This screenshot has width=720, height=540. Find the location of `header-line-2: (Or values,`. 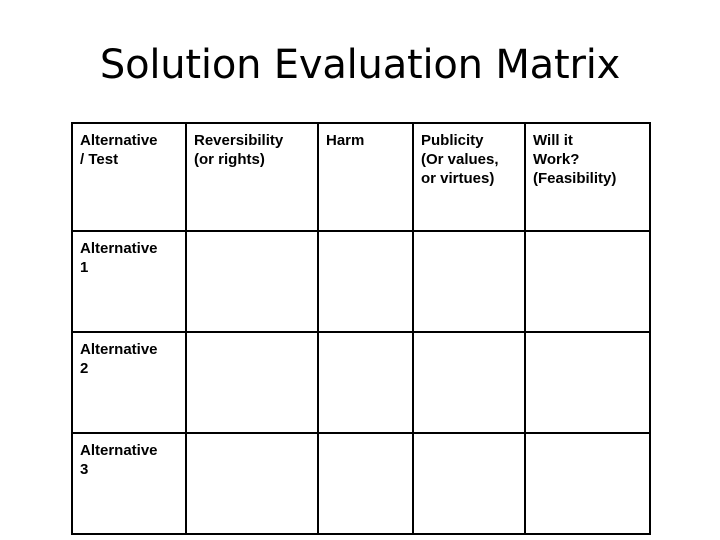

header-line-2: (Or values, is located at coordinates (460, 159).